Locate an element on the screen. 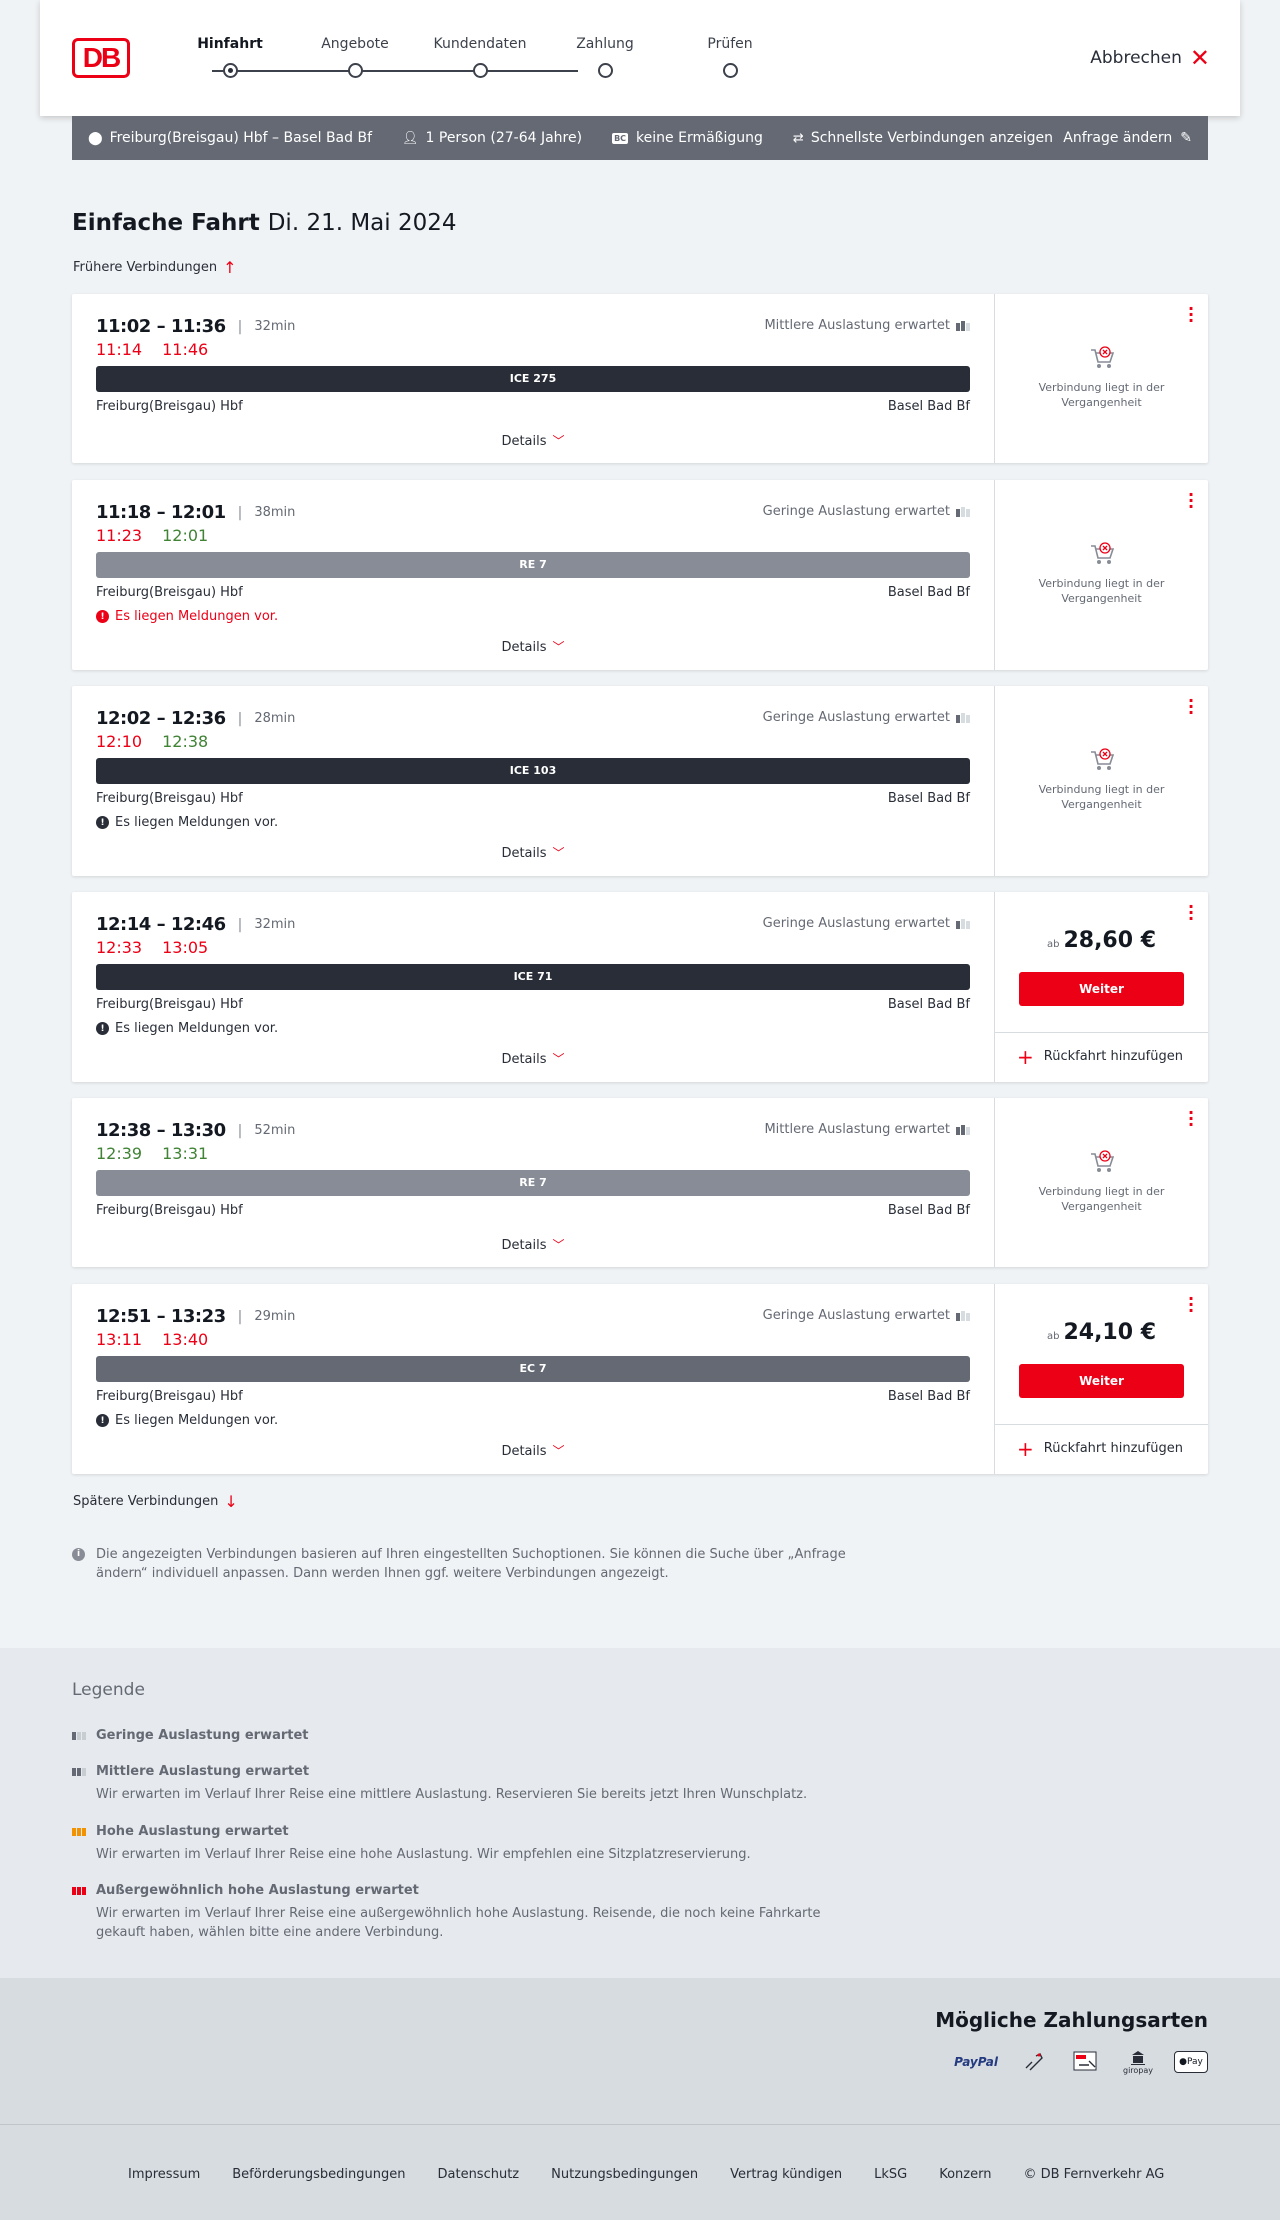  legend-high-title: Hohe Auslastung erwartet is located at coordinates (192, 1831).